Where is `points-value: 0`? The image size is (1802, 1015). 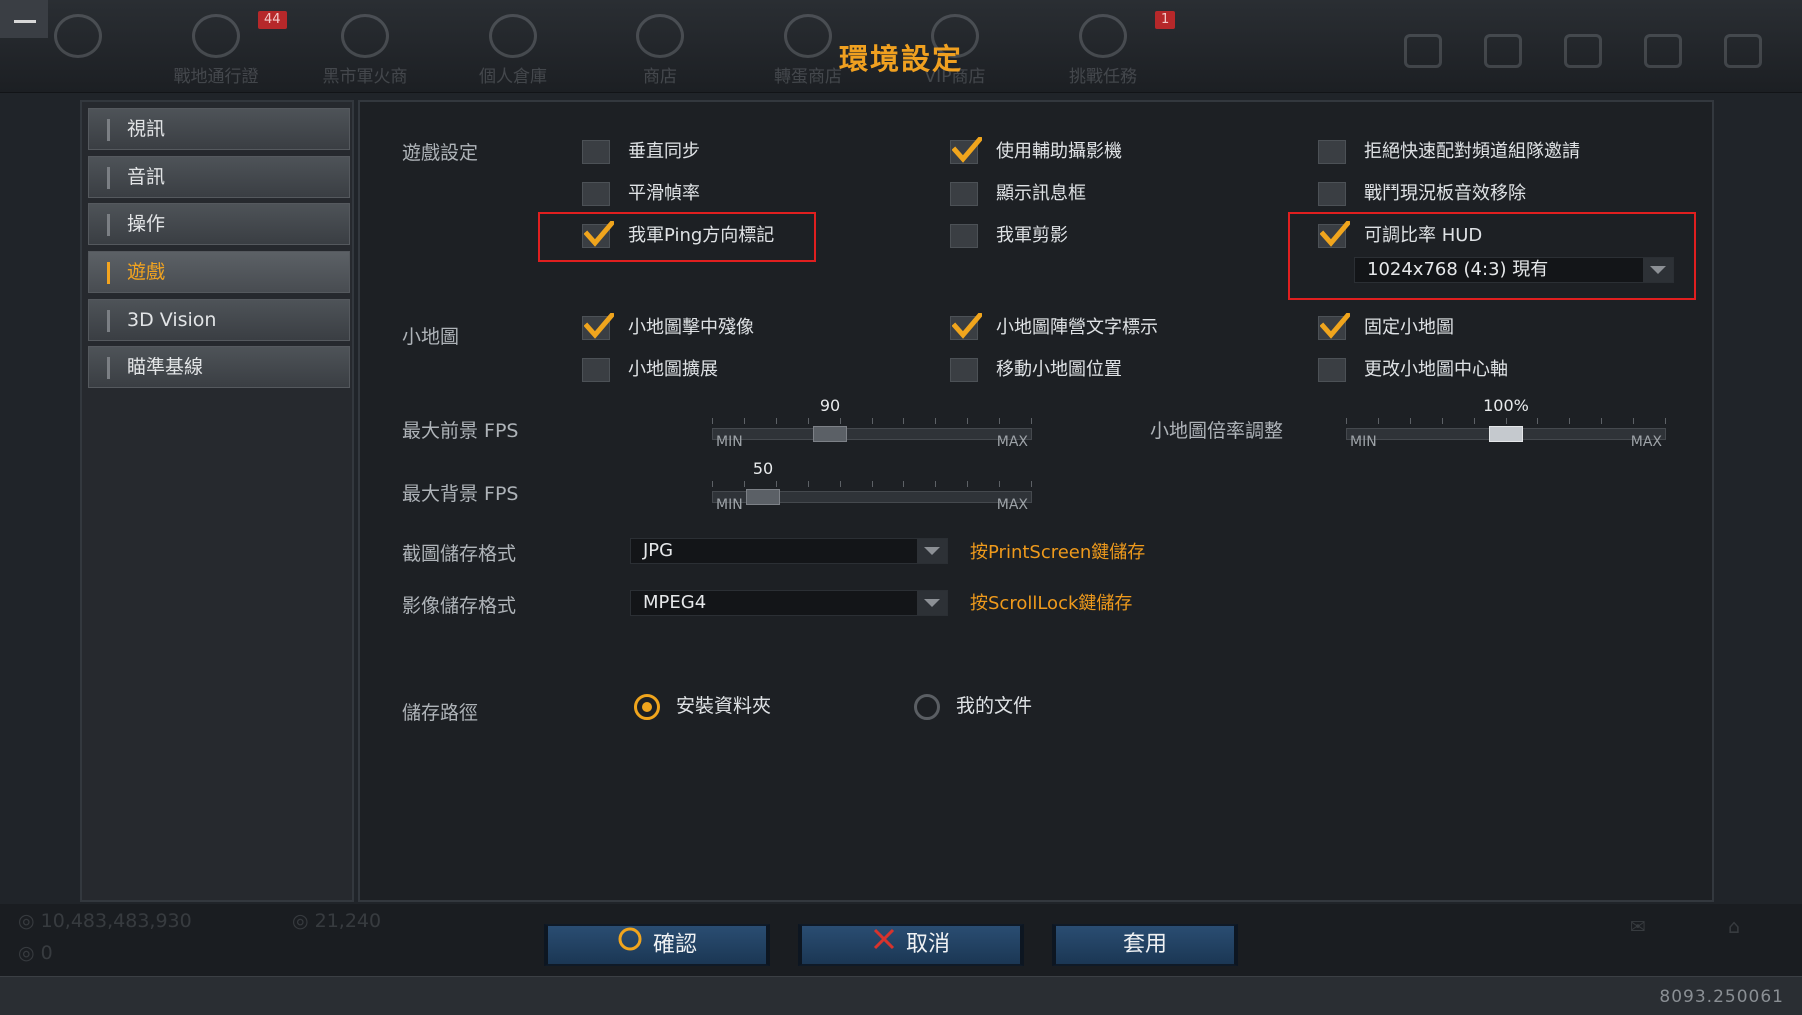
points-value: 0 is located at coordinates (46, 953).